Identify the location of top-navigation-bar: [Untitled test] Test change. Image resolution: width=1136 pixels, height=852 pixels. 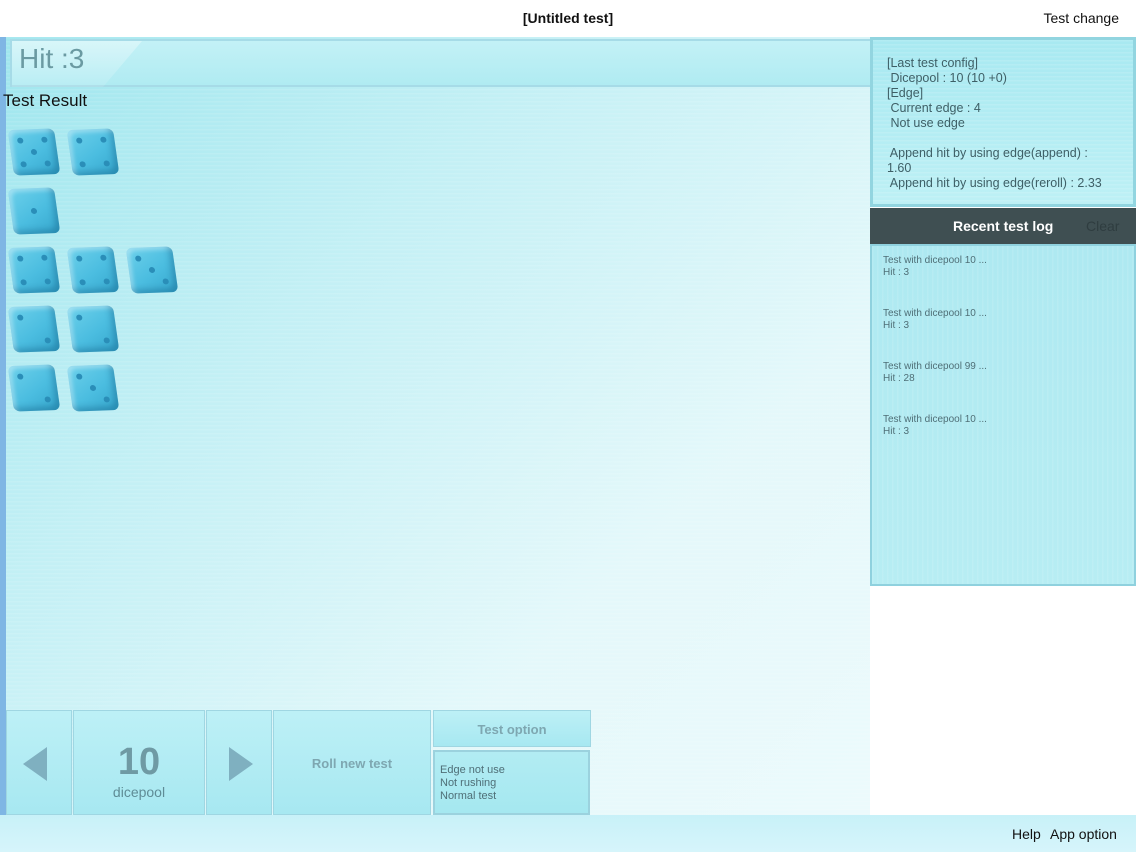
(568, 18).